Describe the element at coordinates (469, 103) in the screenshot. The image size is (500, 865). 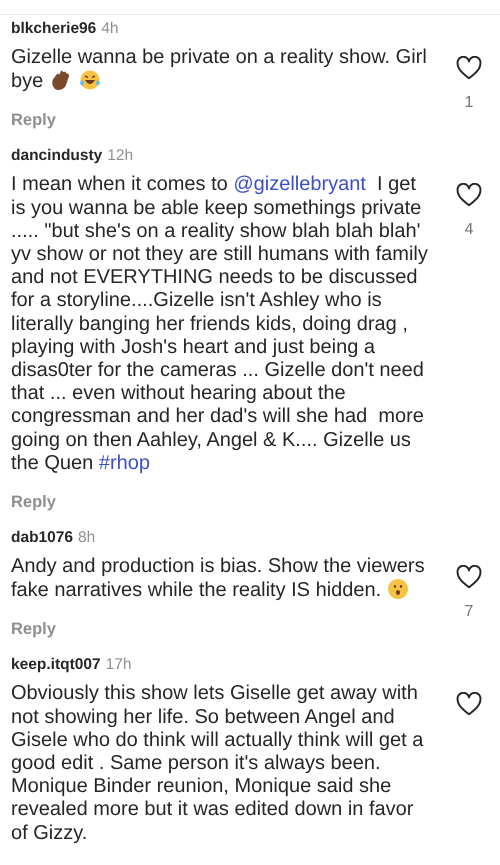
I see `like-count: 1` at that location.